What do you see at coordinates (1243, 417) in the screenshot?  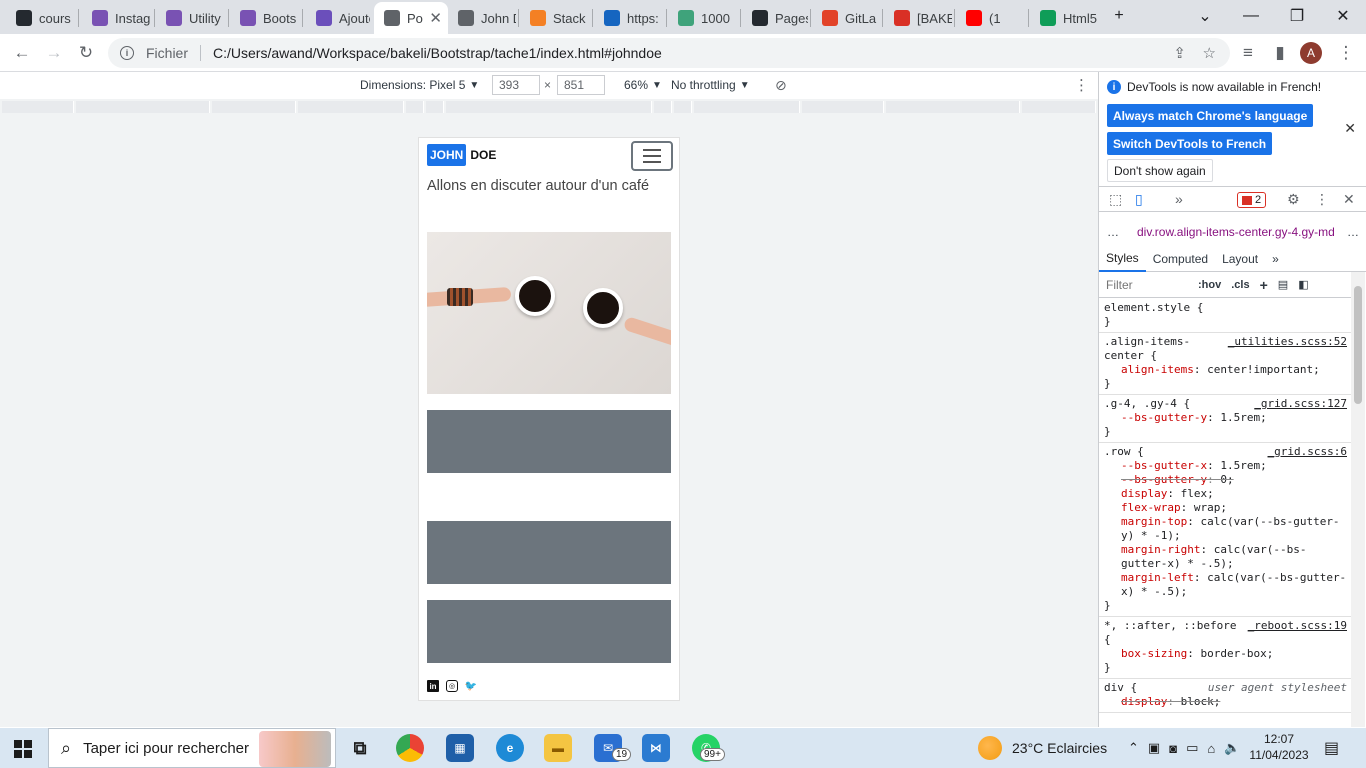 I see `css-property-value: 1.5rem;` at bounding box center [1243, 417].